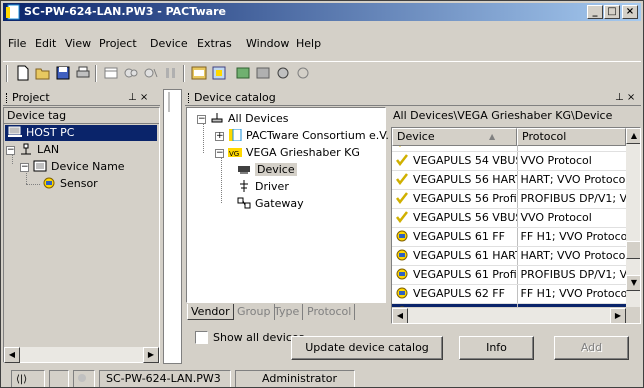  I want to click on tree-item-host-pc: HOST PC, so click(81, 133).